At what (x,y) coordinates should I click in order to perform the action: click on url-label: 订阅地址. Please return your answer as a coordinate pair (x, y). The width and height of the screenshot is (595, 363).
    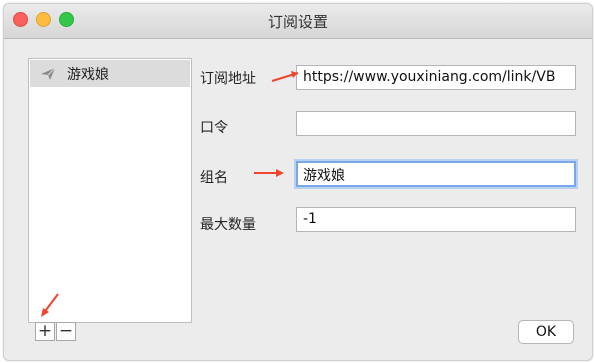
    Looking at the image, I should click on (228, 79).